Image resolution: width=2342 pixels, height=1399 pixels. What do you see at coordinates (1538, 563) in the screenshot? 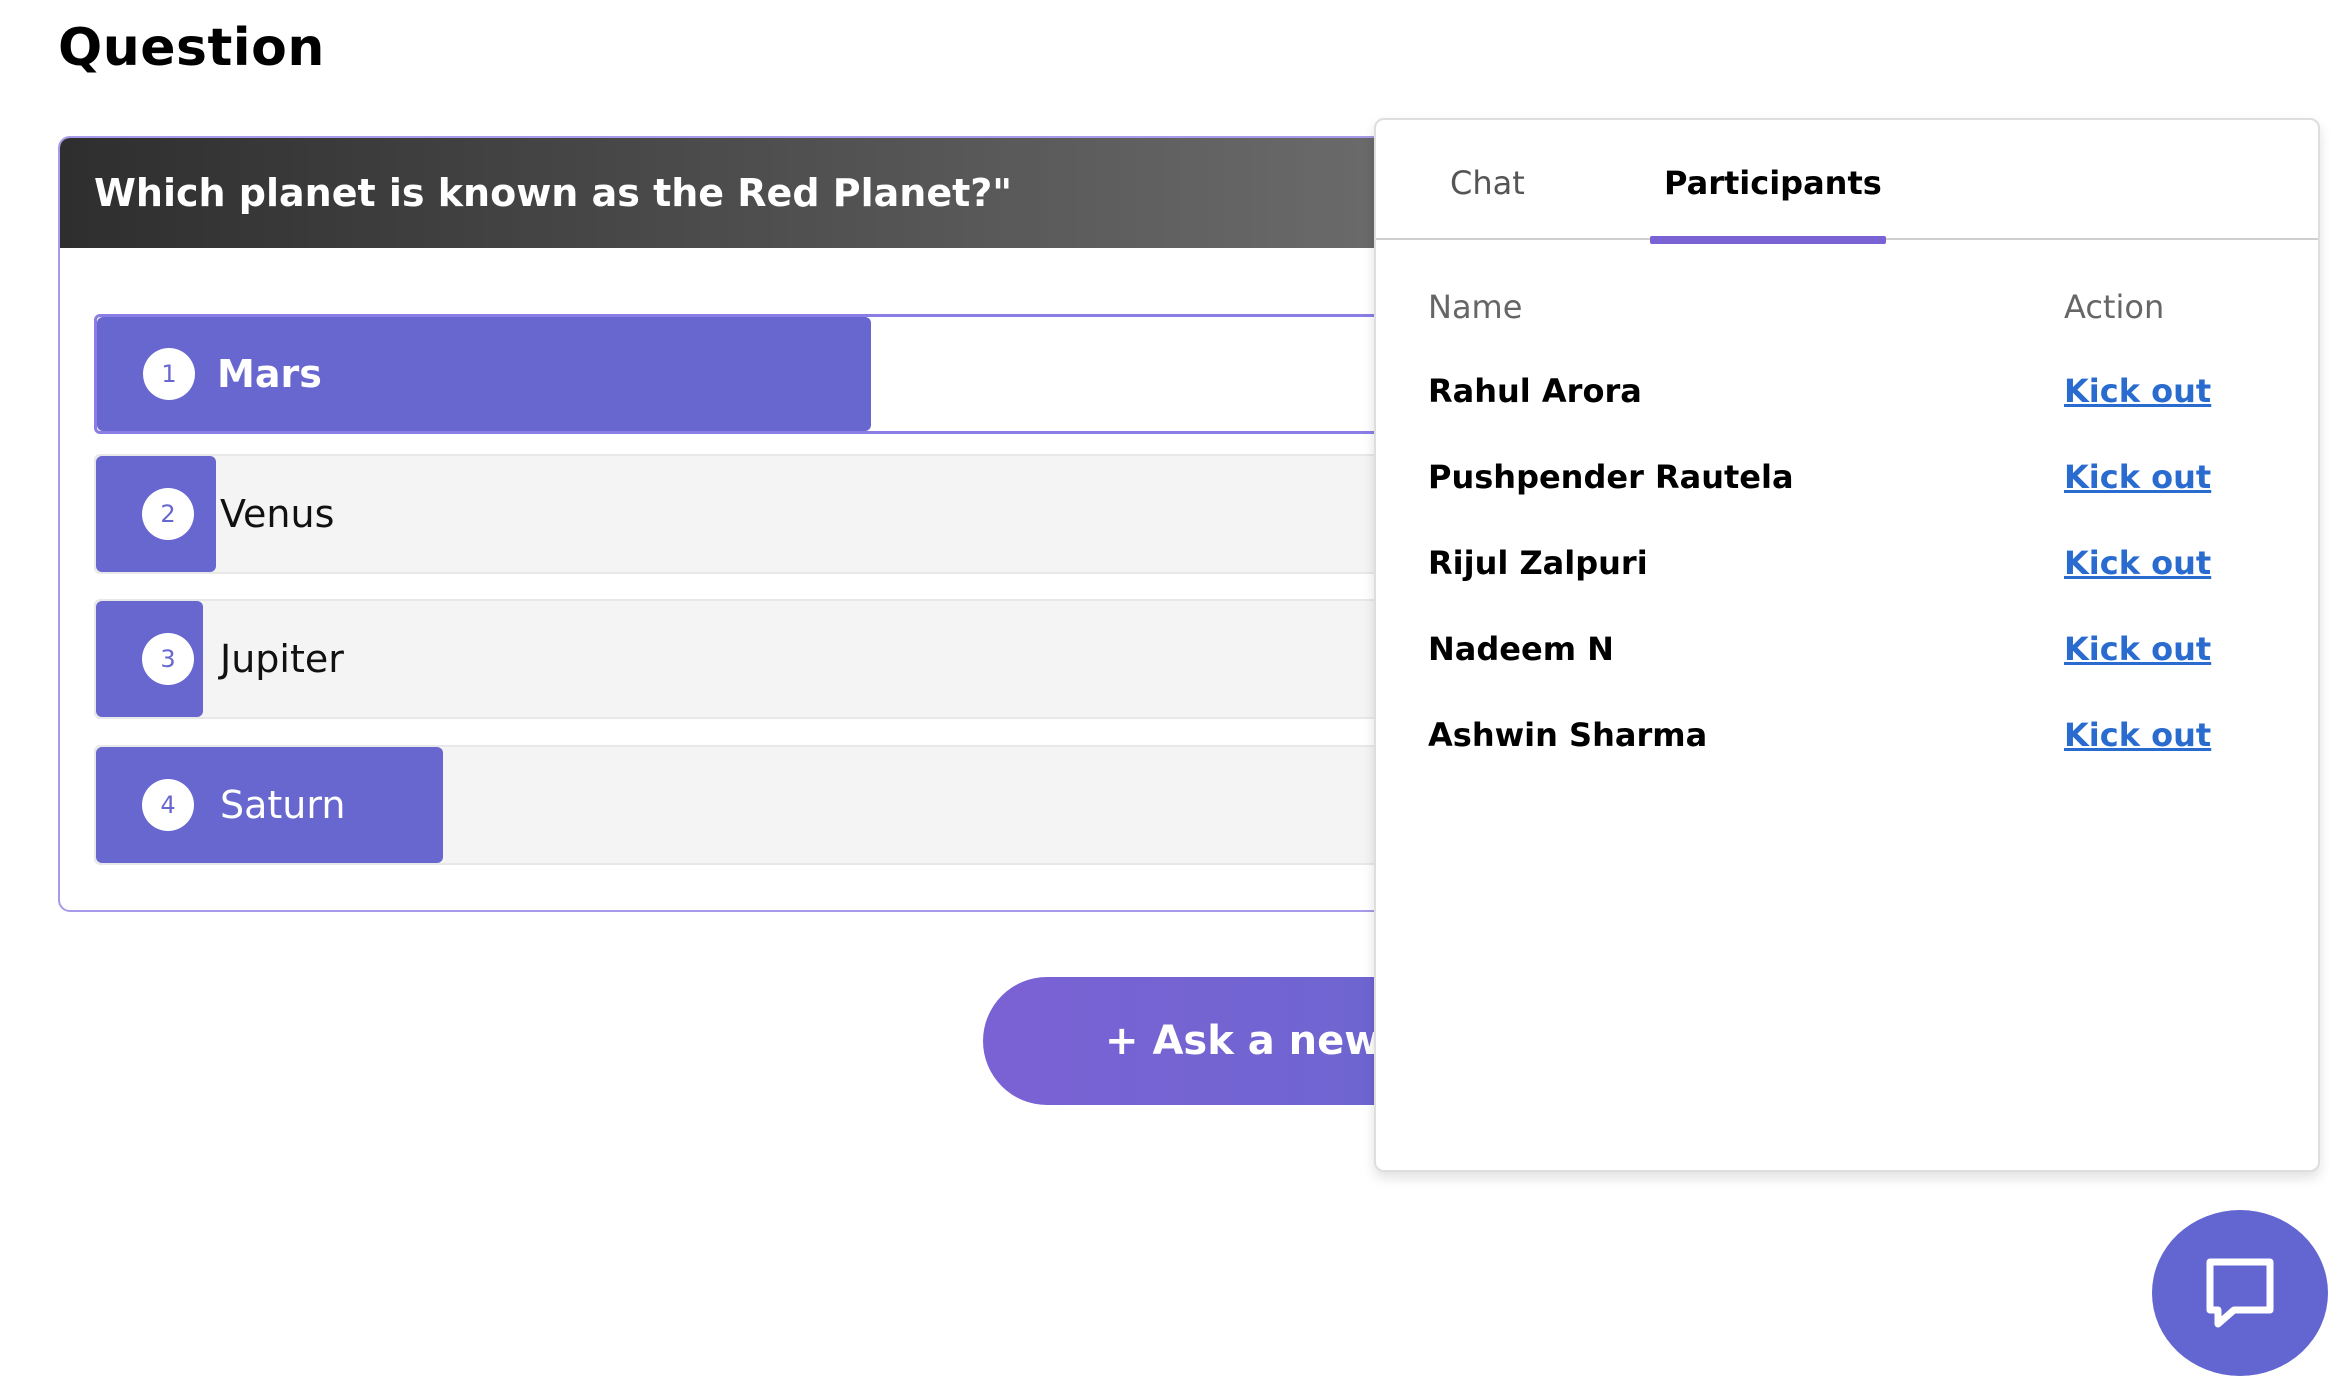
I see `participant-name: Rijul Zalpuri` at bounding box center [1538, 563].